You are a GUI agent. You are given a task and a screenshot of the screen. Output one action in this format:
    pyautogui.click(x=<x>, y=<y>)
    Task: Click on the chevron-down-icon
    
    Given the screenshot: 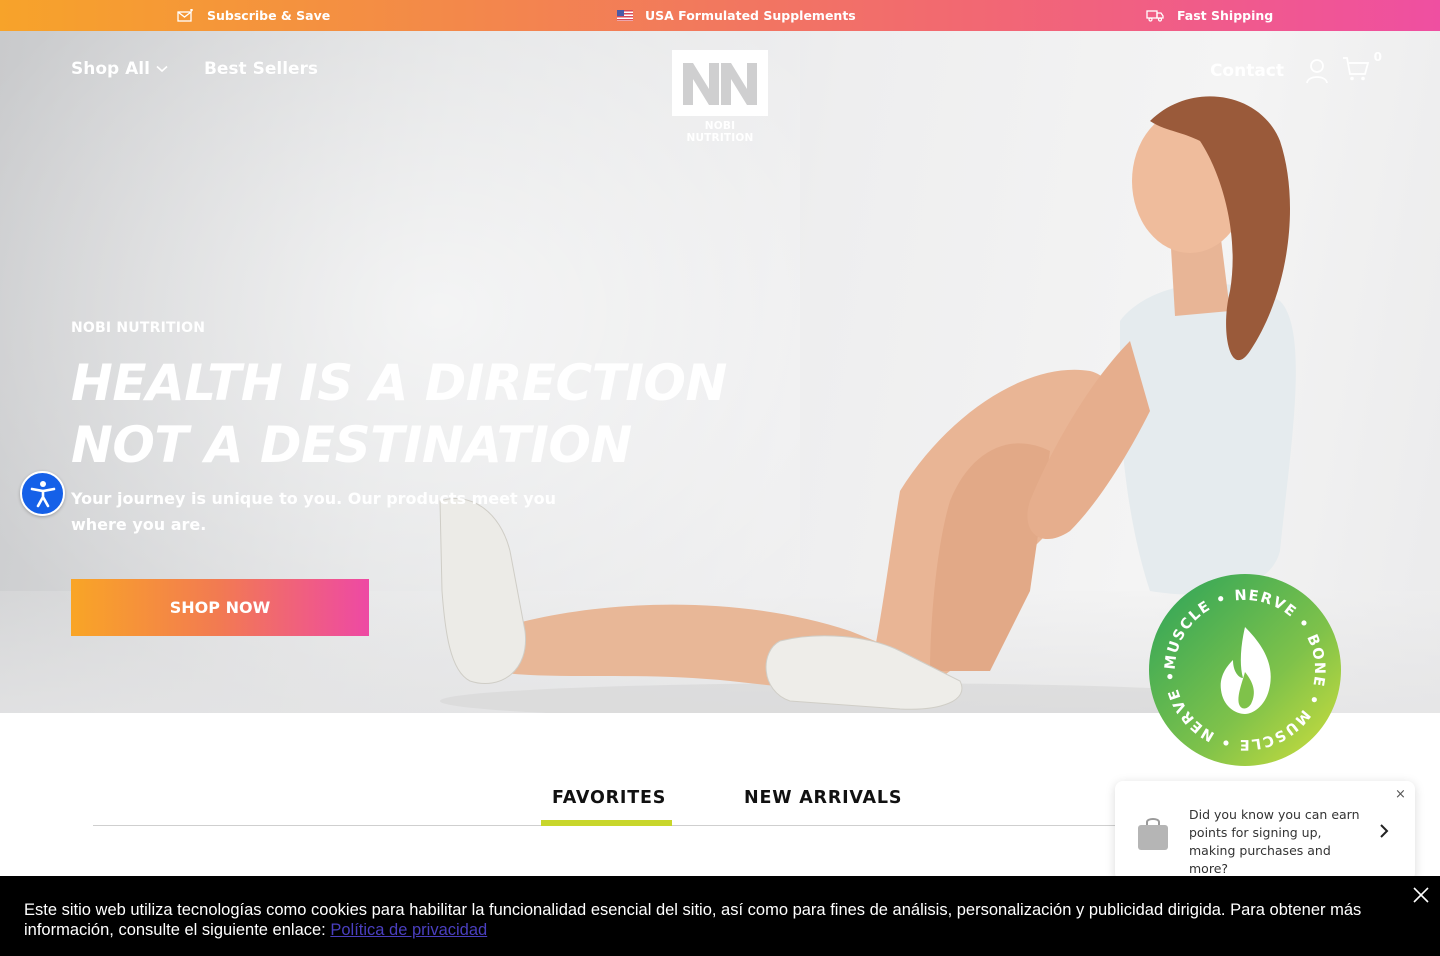 What is the action you would take?
    pyautogui.click(x=162, y=69)
    